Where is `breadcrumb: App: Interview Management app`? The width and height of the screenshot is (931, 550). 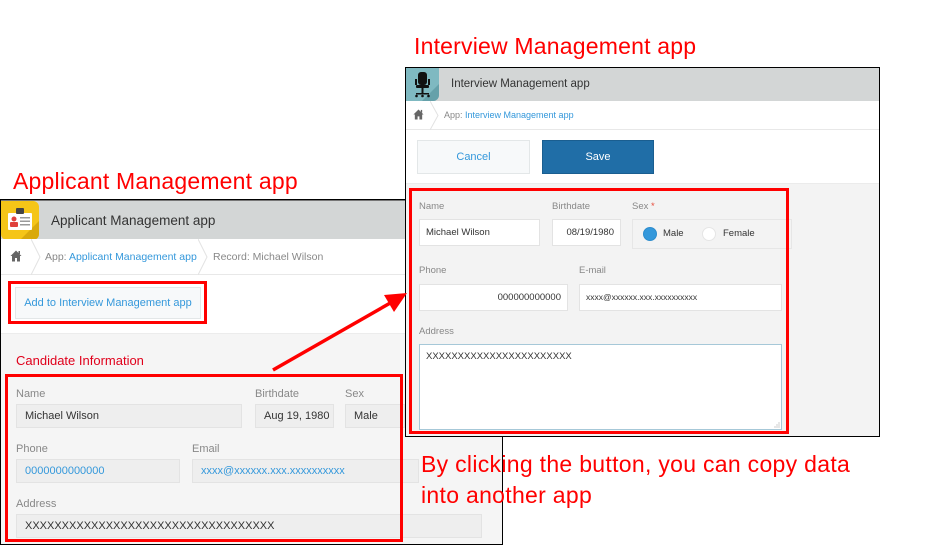 breadcrumb: App: Interview Management app is located at coordinates (642, 115).